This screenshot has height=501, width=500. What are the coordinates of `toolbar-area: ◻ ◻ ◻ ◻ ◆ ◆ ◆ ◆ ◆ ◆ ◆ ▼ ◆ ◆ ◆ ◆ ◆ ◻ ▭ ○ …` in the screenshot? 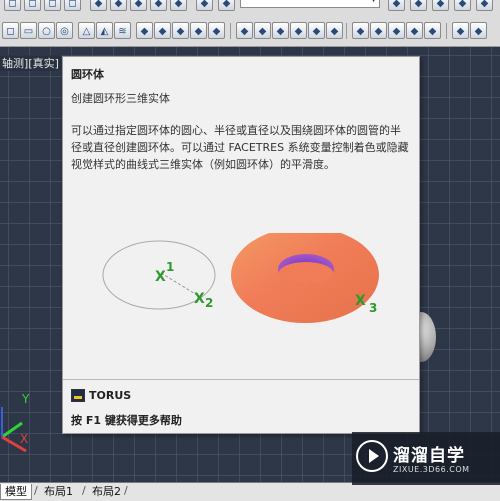 It's located at (250, 23).